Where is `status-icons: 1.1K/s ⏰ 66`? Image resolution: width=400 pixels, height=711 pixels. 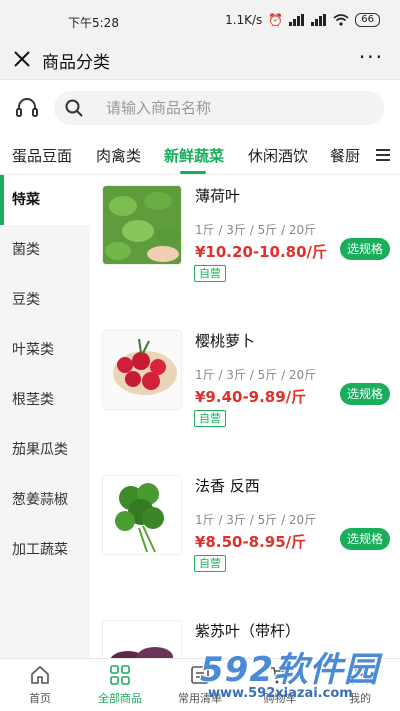
status-icons: 1.1K/s ⏰ 66 is located at coordinates (302, 20).